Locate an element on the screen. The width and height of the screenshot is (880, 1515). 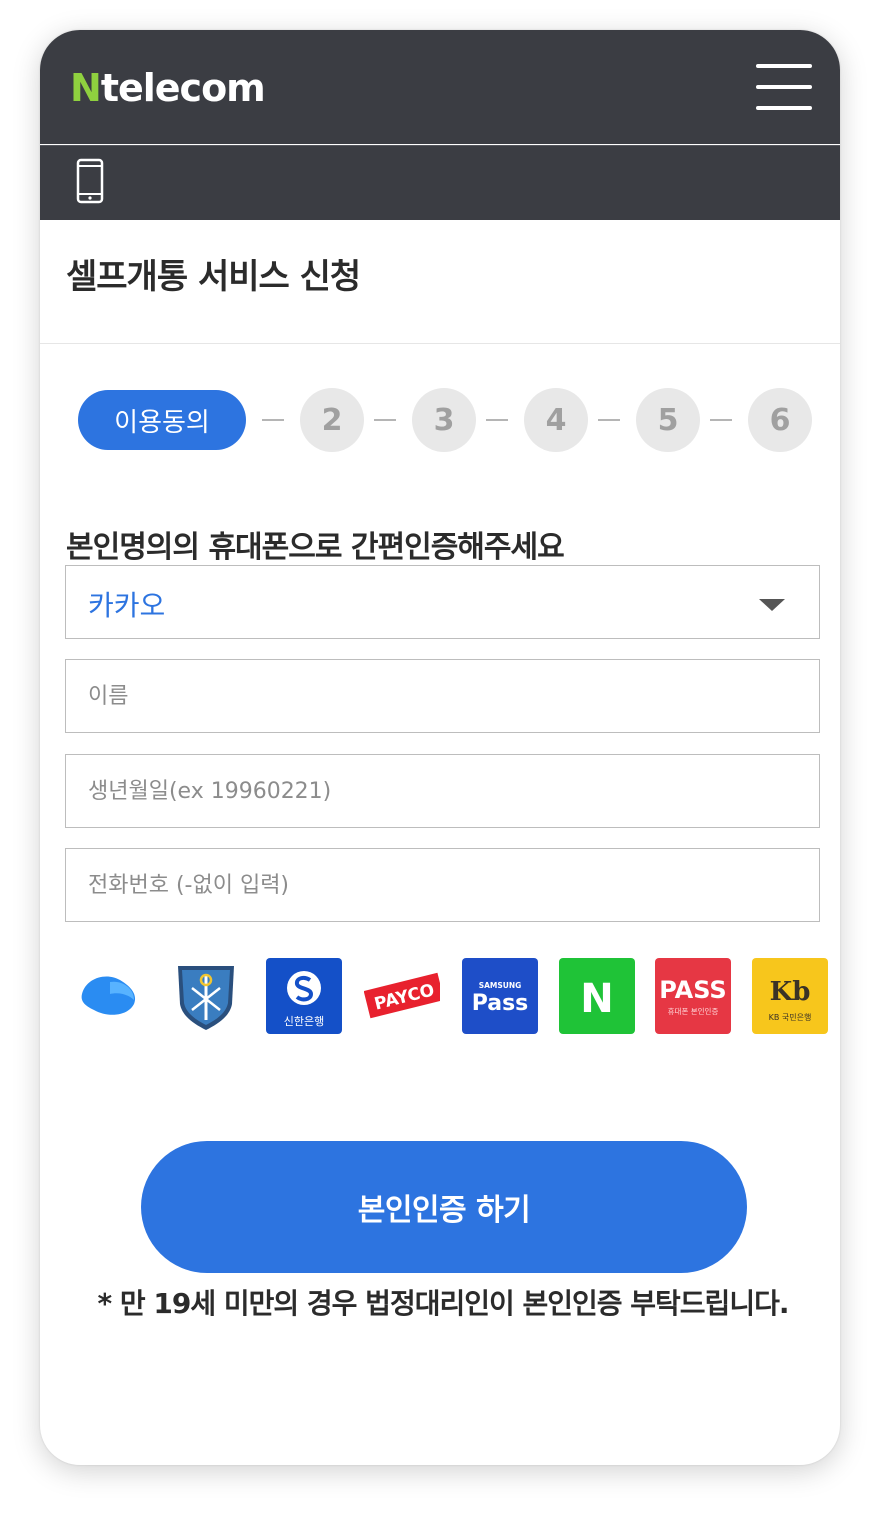
pass-label: PASS is located at coordinates (692, 990).